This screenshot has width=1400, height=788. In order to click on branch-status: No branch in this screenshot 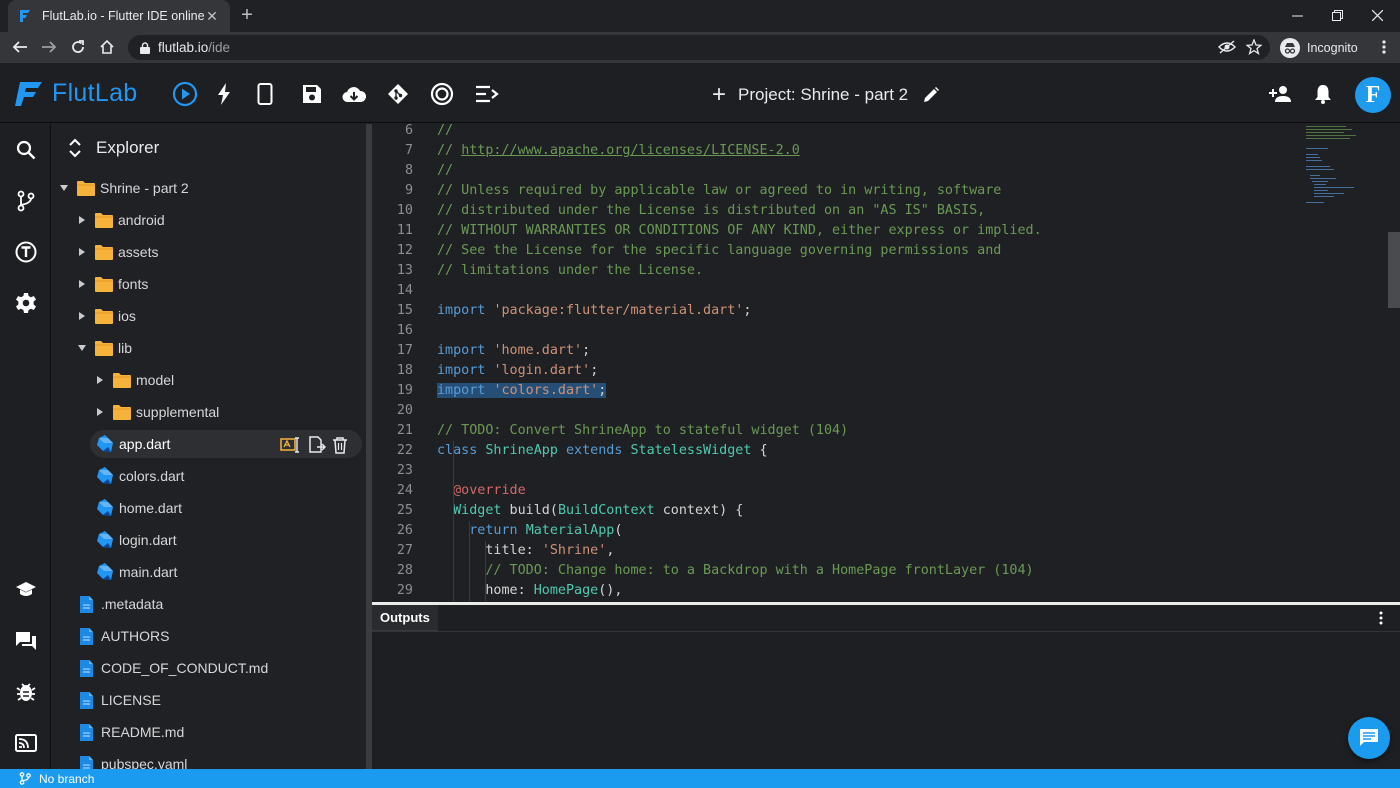, I will do `click(66, 779)`.